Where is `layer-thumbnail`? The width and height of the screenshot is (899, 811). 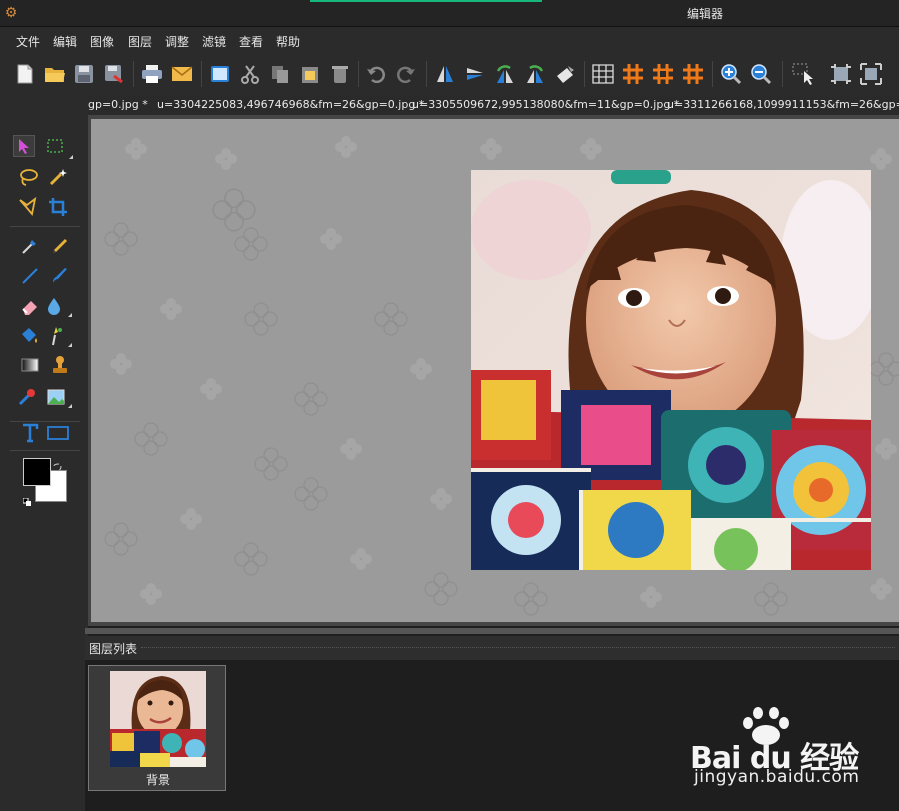 layer-thumbnail is located at coordinates (158, 719).